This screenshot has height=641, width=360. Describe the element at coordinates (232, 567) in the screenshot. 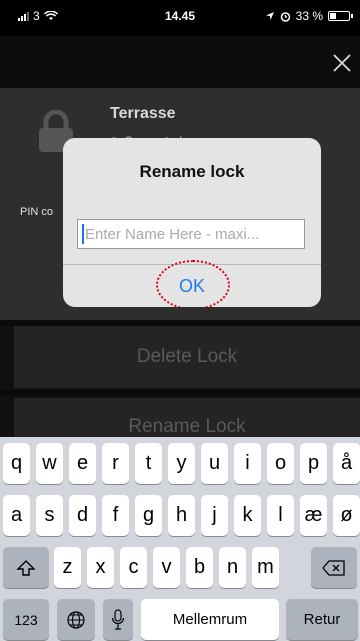

I see `key-n: n` at that location.